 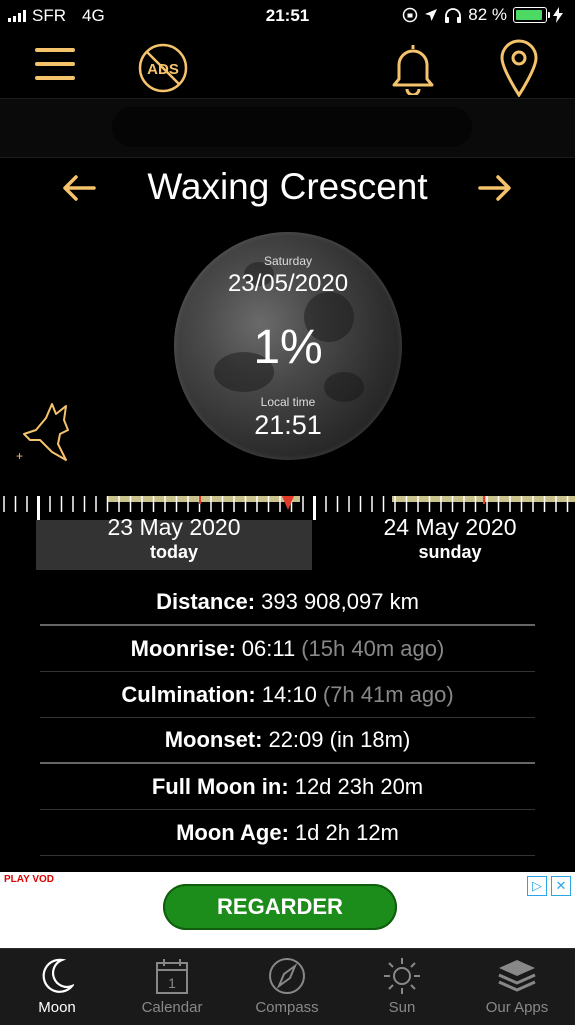 What do you see at coordinates (450, 552) in the screenshot?
I see `day2-label: sunday` at bounding box center [450, 552].